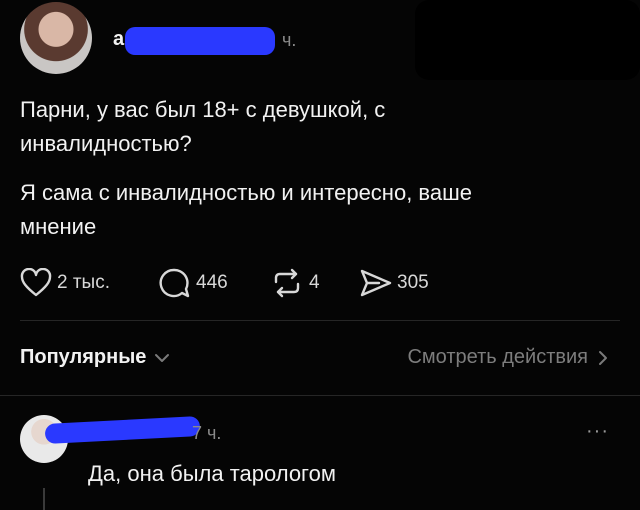 This screenshot has height=510, width=640. What do you see at coordinates (44, 499) in the screenshot?
I see `thread-line` at bounding box center [44, 499].